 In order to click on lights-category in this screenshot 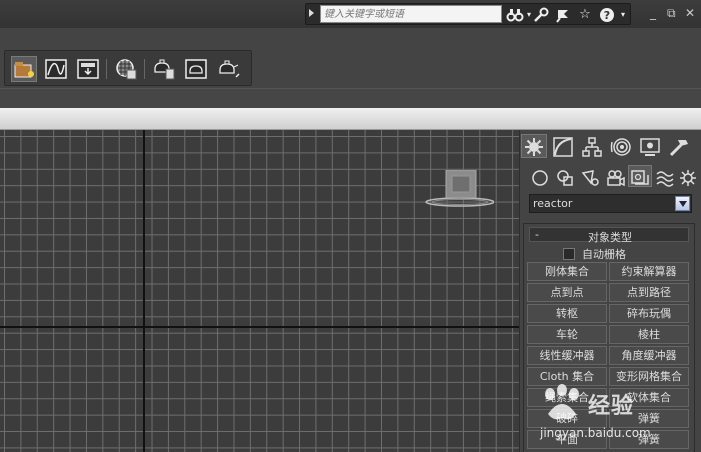, I will do `click(590, 176)`.